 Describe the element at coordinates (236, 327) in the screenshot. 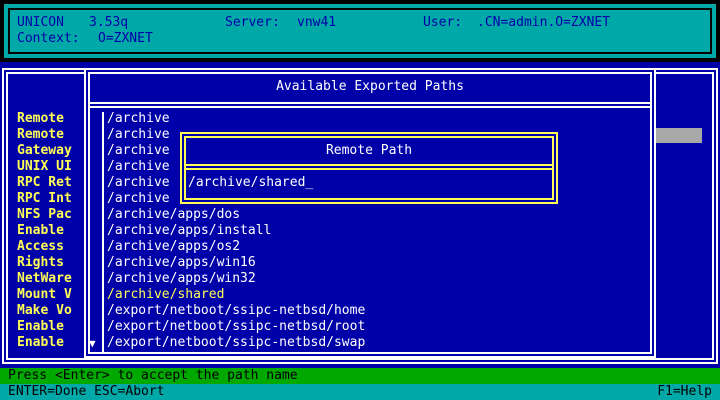

I see `path-list-item: /export/netboot/ssipc-netbsd/root` at that location.